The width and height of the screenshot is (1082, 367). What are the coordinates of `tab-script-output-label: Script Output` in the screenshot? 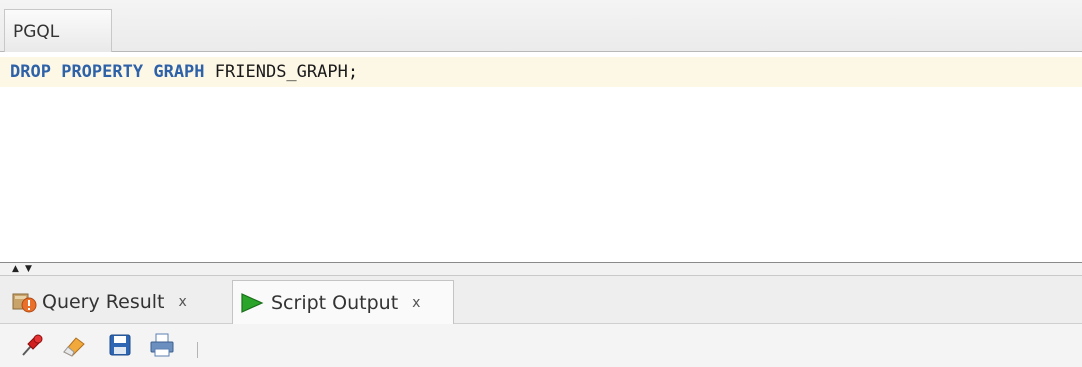 It's located at (335, 302).